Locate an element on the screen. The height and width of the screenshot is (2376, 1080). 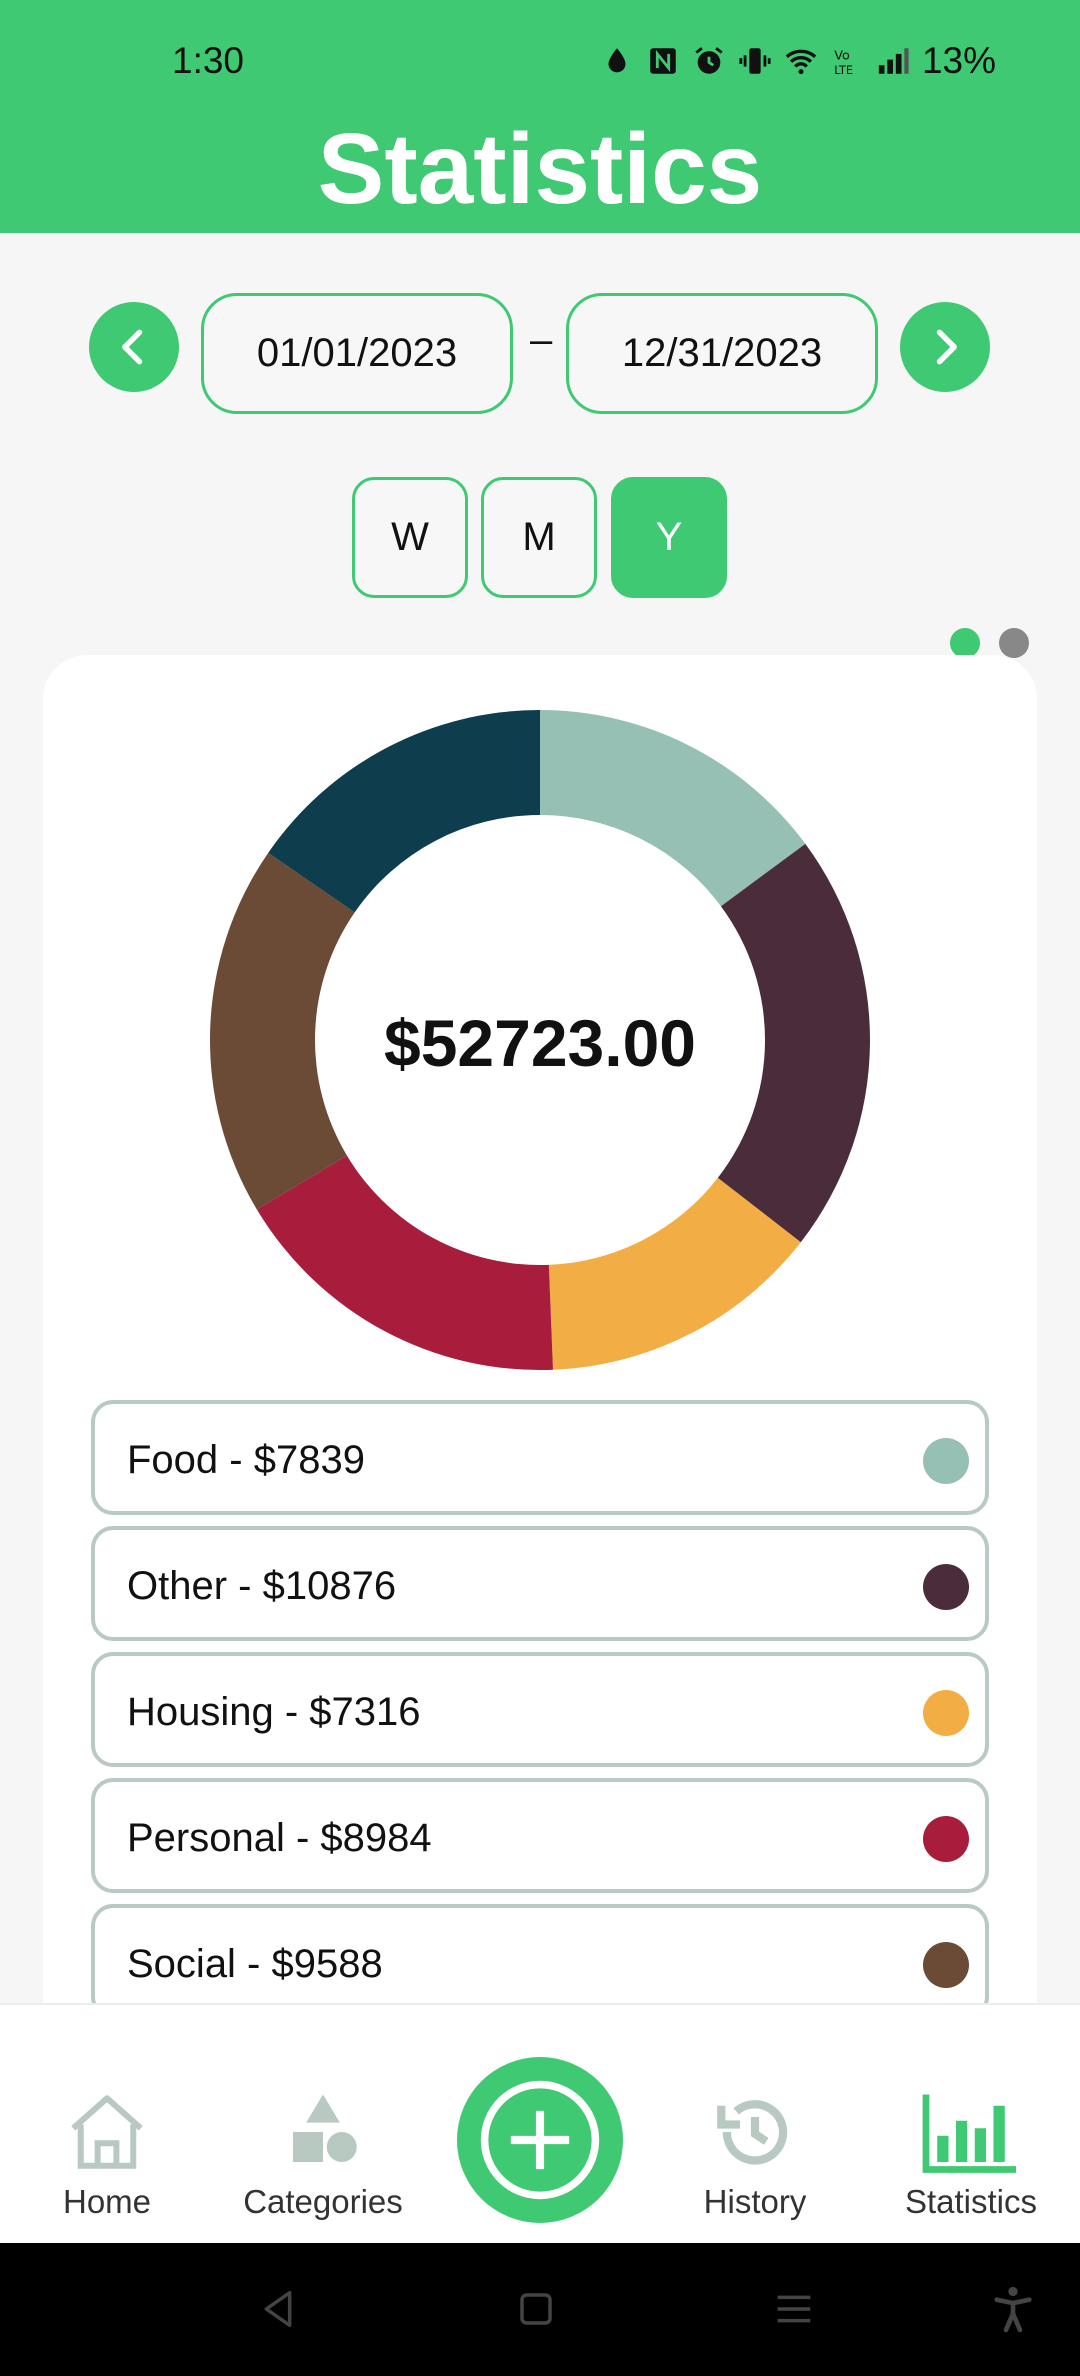
total-amount: $52723.00 is located at coordinates (540, 1043).